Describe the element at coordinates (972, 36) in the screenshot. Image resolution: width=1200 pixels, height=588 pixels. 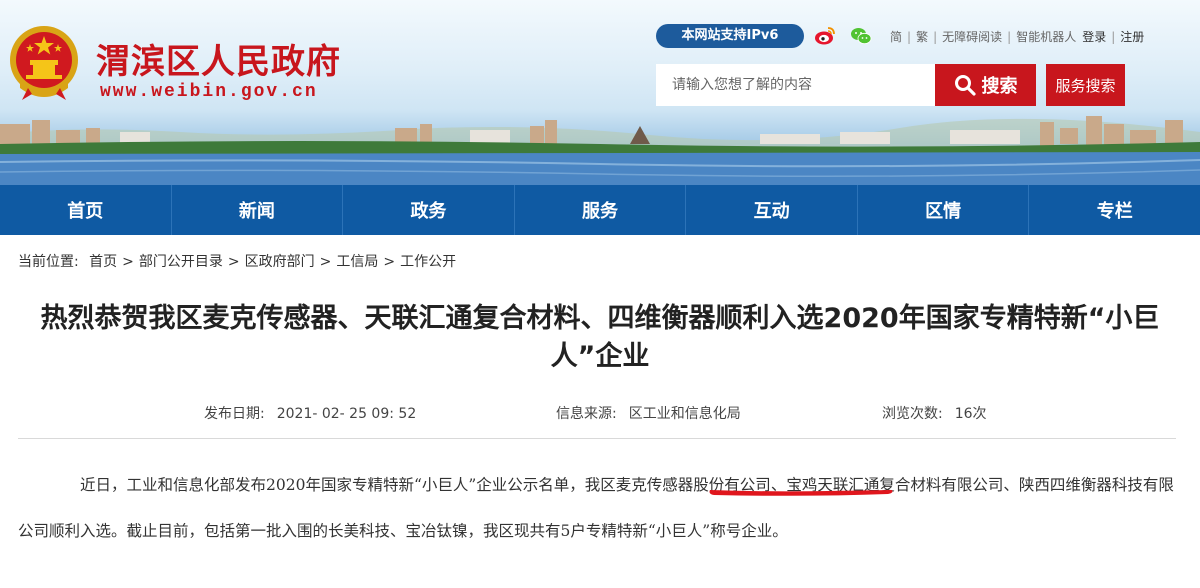
I see `accessibility-link: 无障碍阅读` at that location.